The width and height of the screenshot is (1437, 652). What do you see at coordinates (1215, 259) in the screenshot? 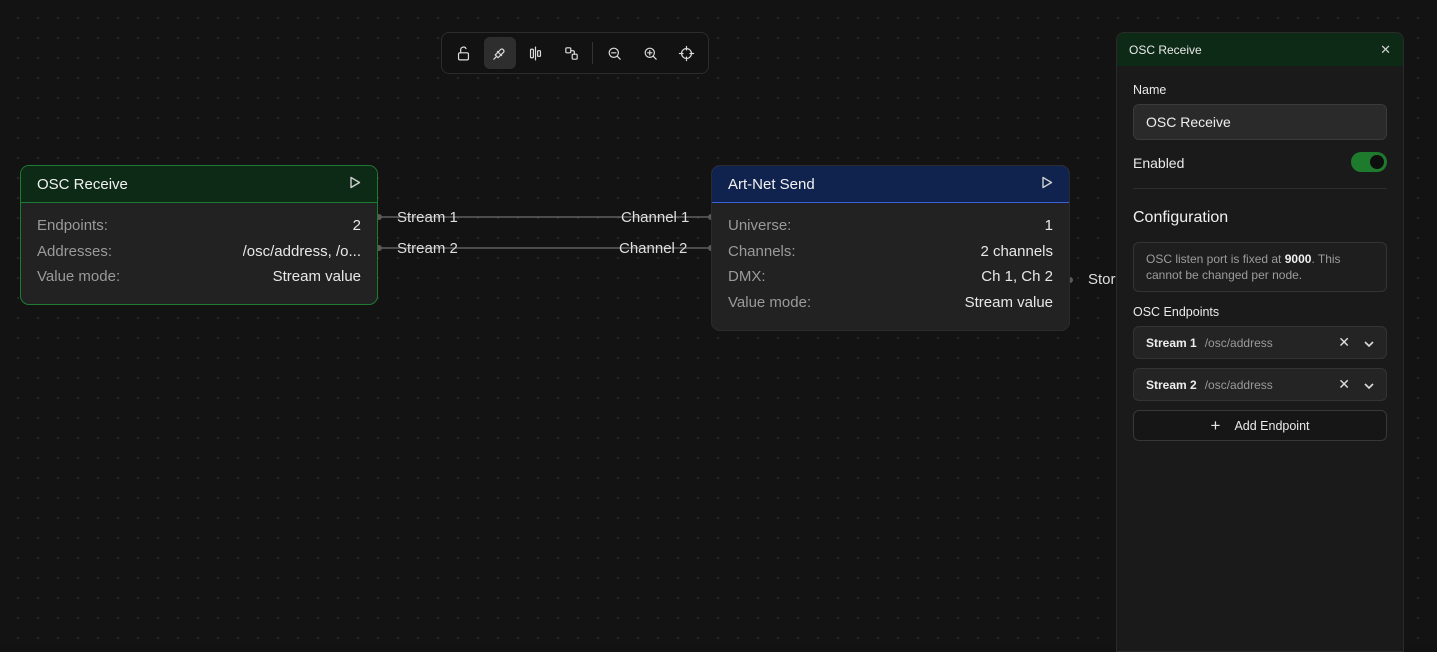
I see `info-text: OSC listen port is fixed at` at bounding box center [1215, 259].